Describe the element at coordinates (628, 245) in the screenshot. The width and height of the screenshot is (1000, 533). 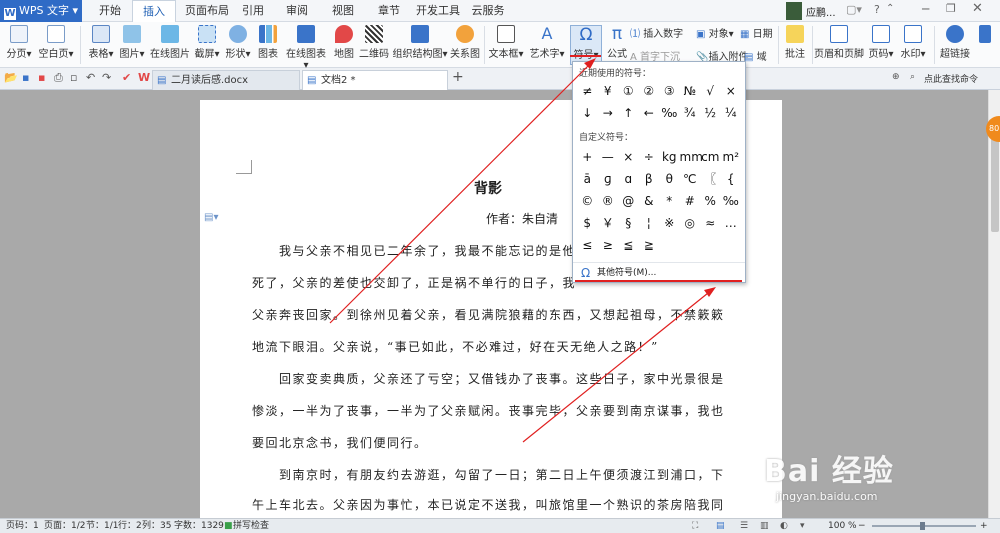
I see `symbol-cell: ≦` at that location.